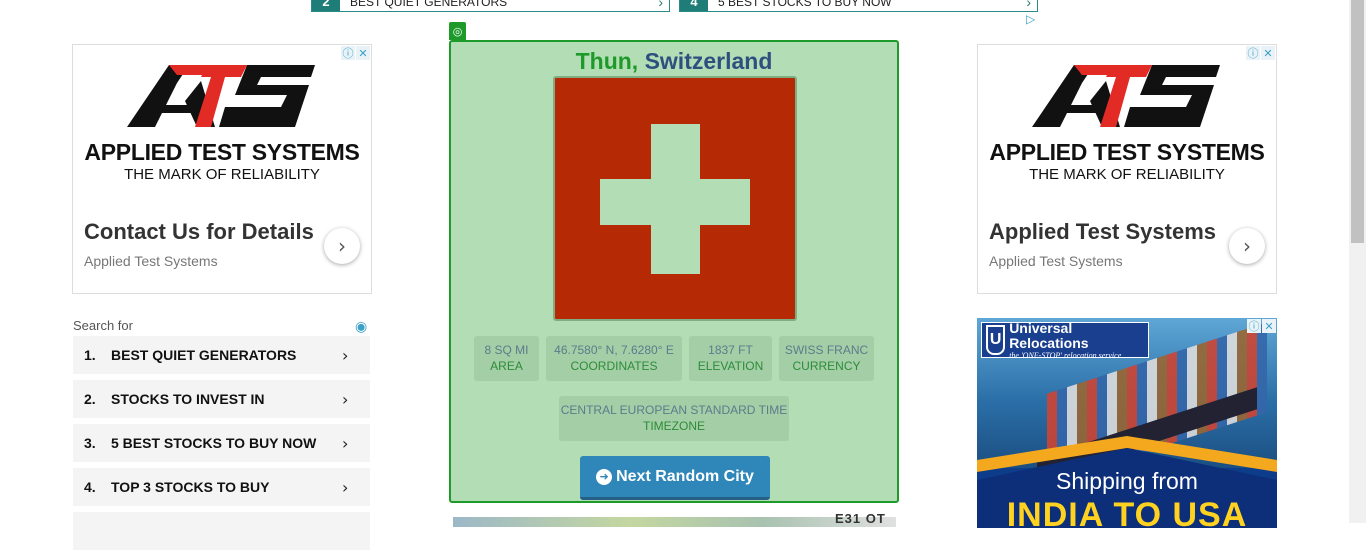 This screenshot has height=550, width=1366. I want to click on stat-label: ELEVATION, so click(730, 366).